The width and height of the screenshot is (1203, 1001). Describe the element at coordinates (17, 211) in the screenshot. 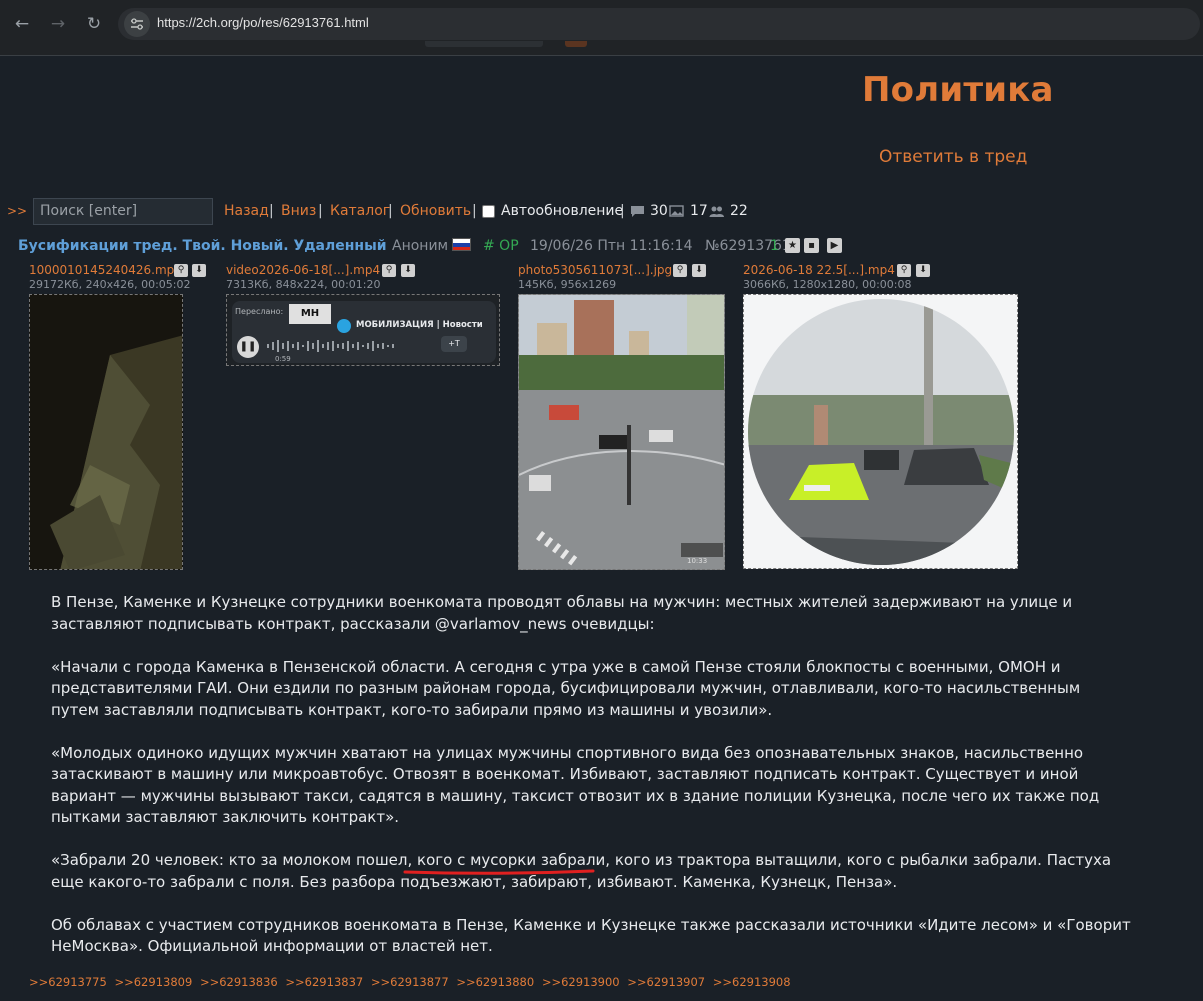

I see `toolbar-arrows: >>` at that location.